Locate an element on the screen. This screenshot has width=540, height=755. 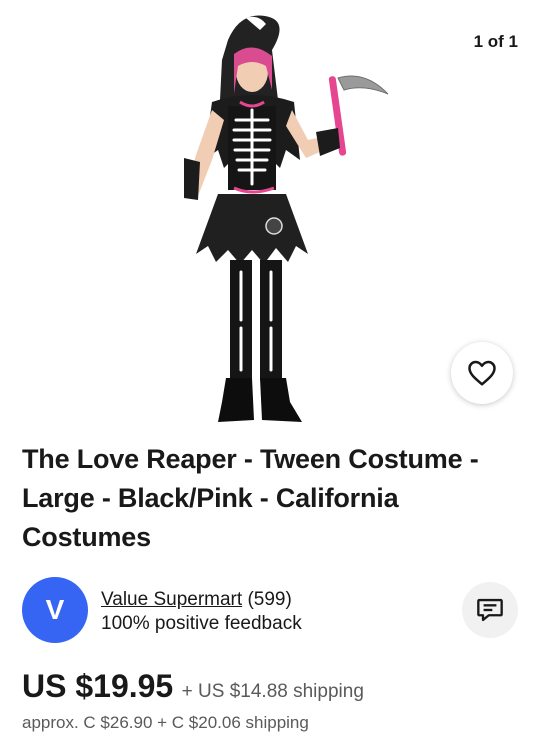
image-counter: 1 of 1 is located at coordinates (495, 41).